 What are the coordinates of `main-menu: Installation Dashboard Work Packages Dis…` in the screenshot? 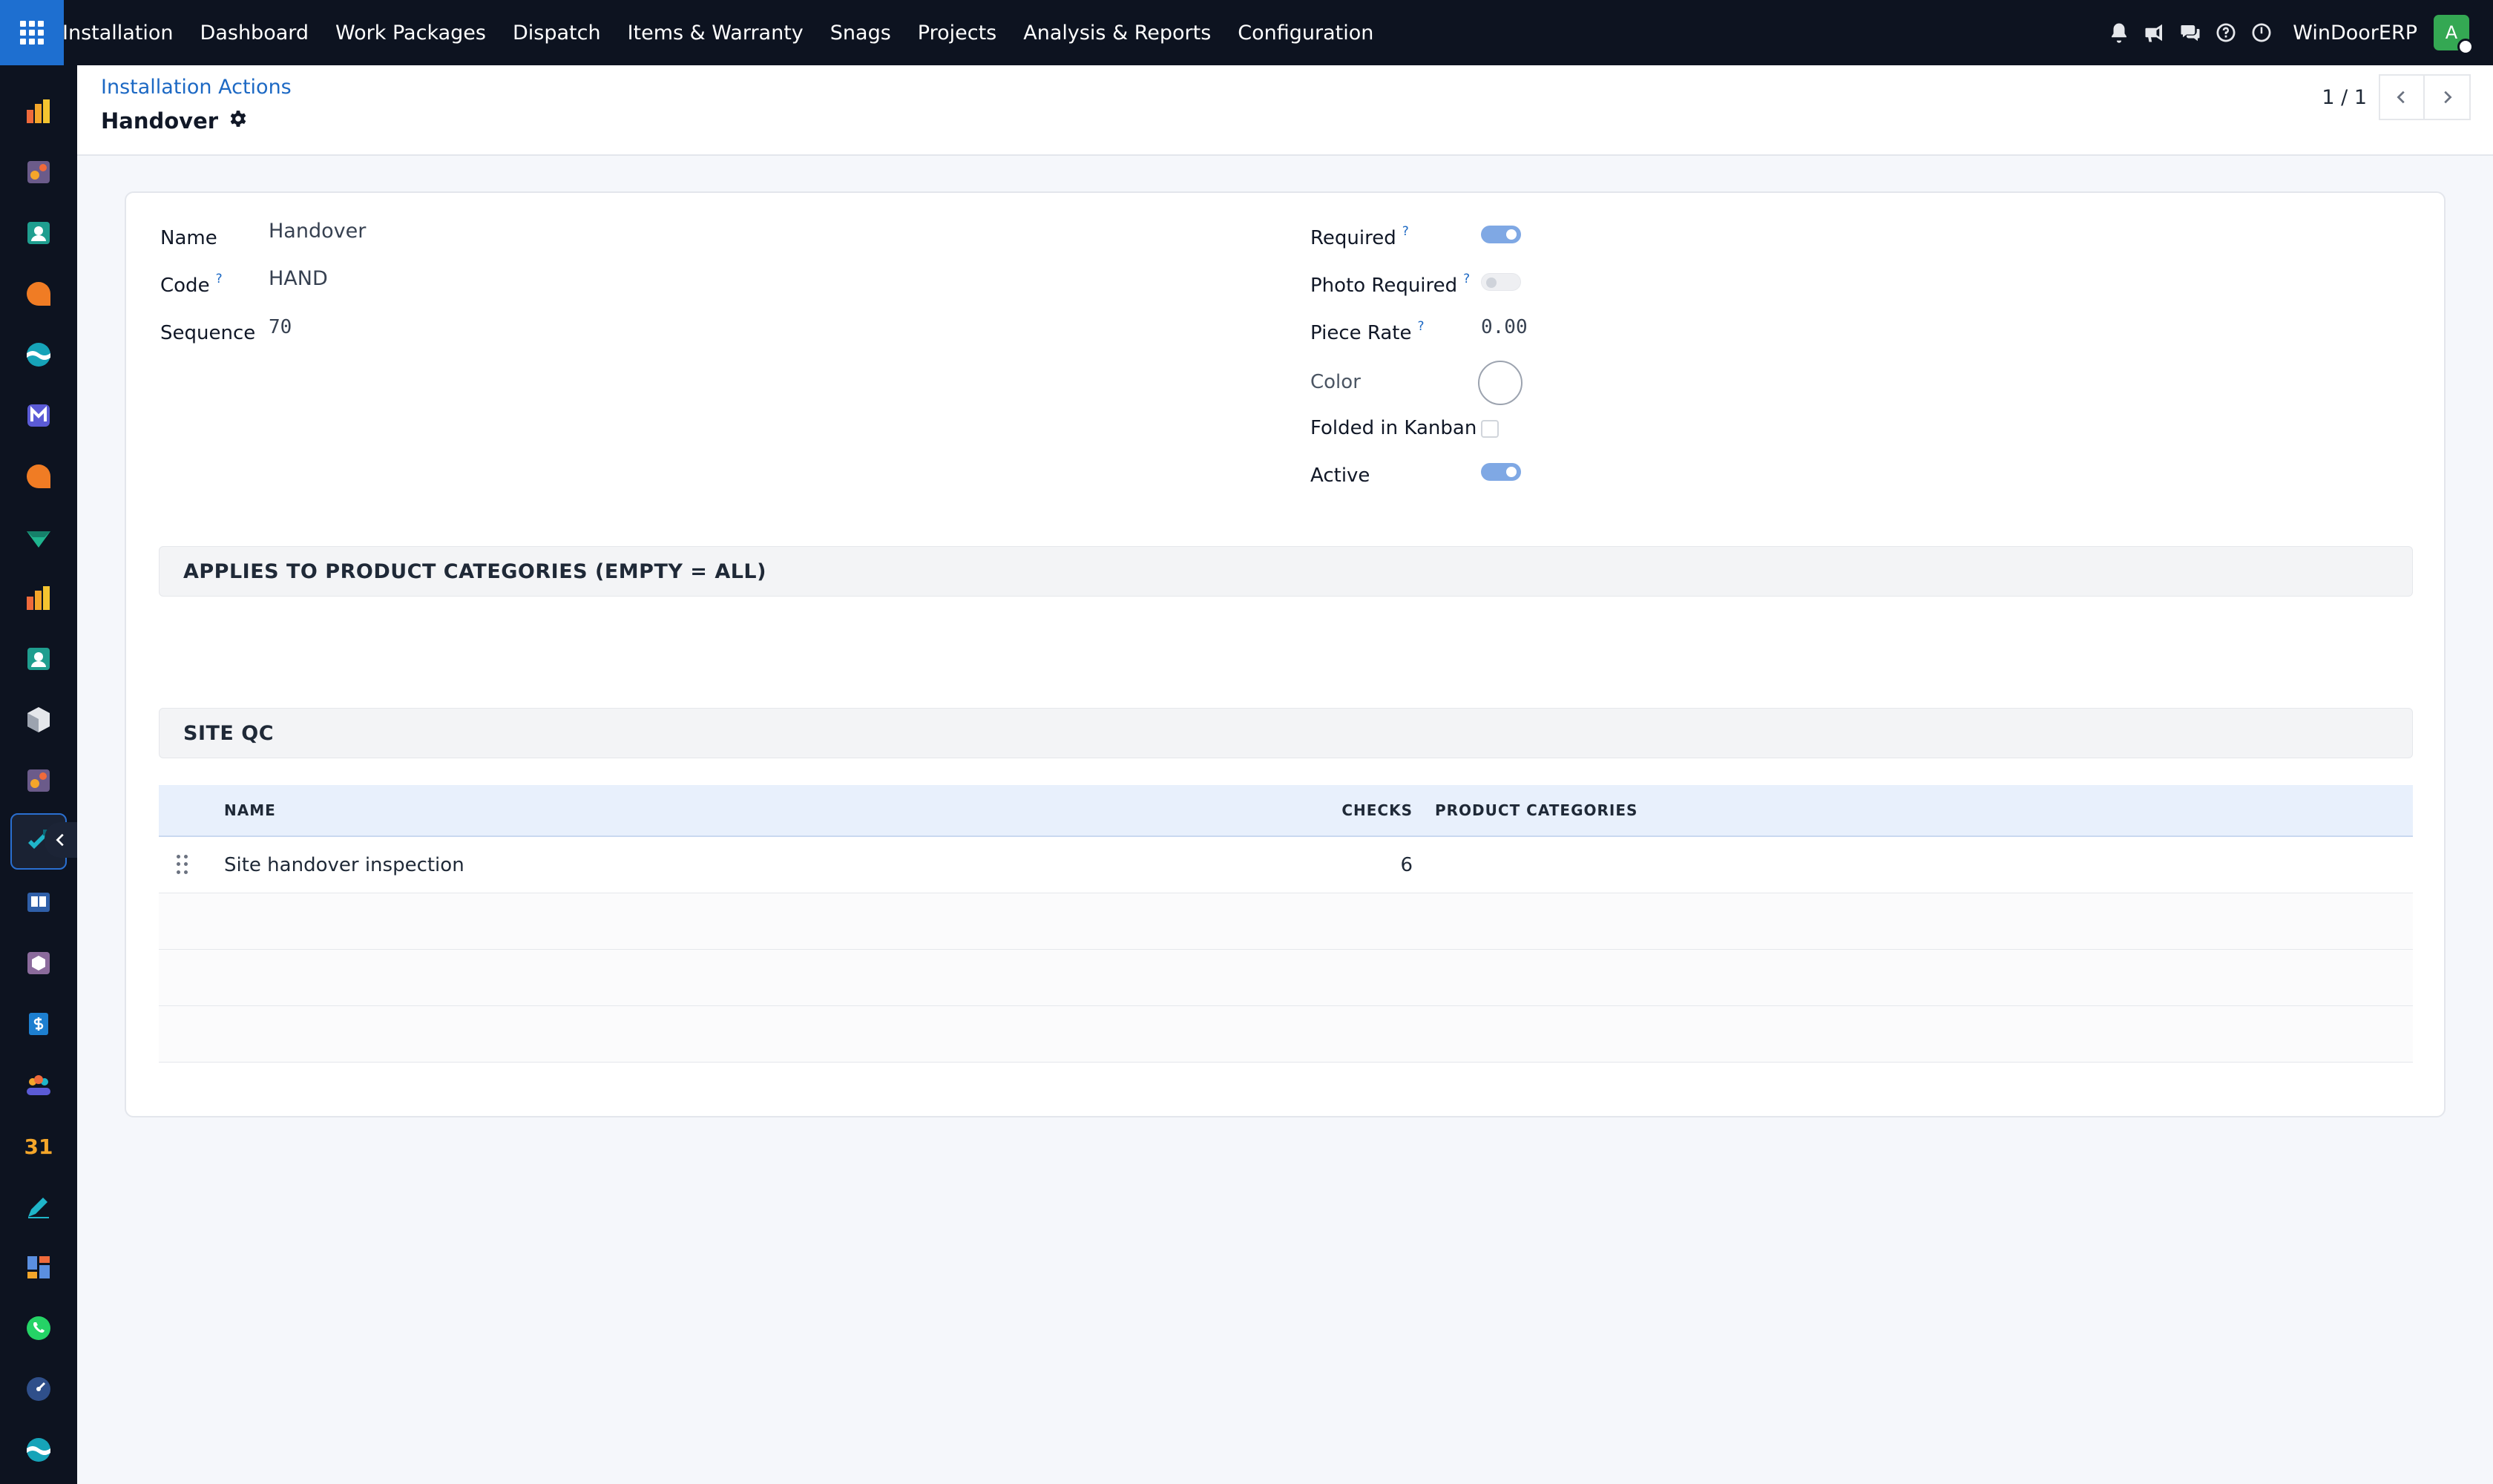 It's located at (724, 32).